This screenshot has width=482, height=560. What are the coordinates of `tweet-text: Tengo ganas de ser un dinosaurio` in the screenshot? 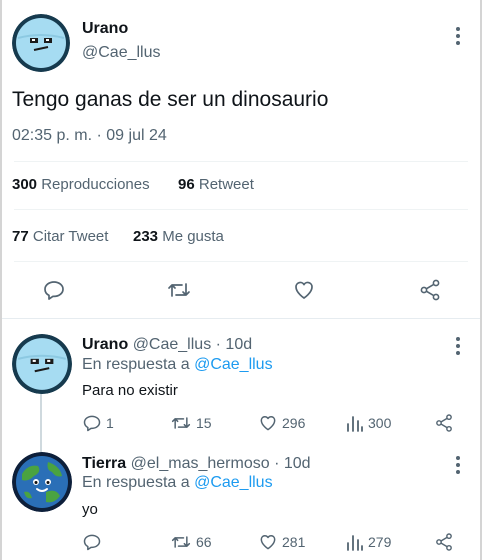 It's located at (170, 99).